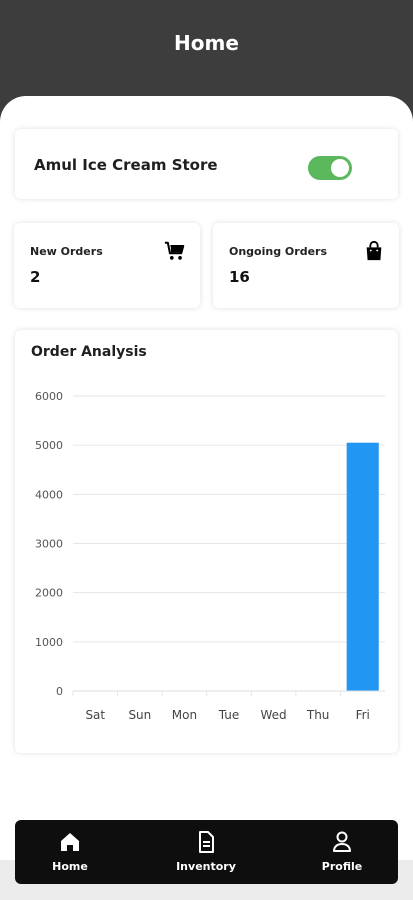 The width and height of the screenshot is (413, 900). What do you see at coordinates (340, 168) in the screenshot?
I see `toggle-knob` at bounding box center [340, 168].